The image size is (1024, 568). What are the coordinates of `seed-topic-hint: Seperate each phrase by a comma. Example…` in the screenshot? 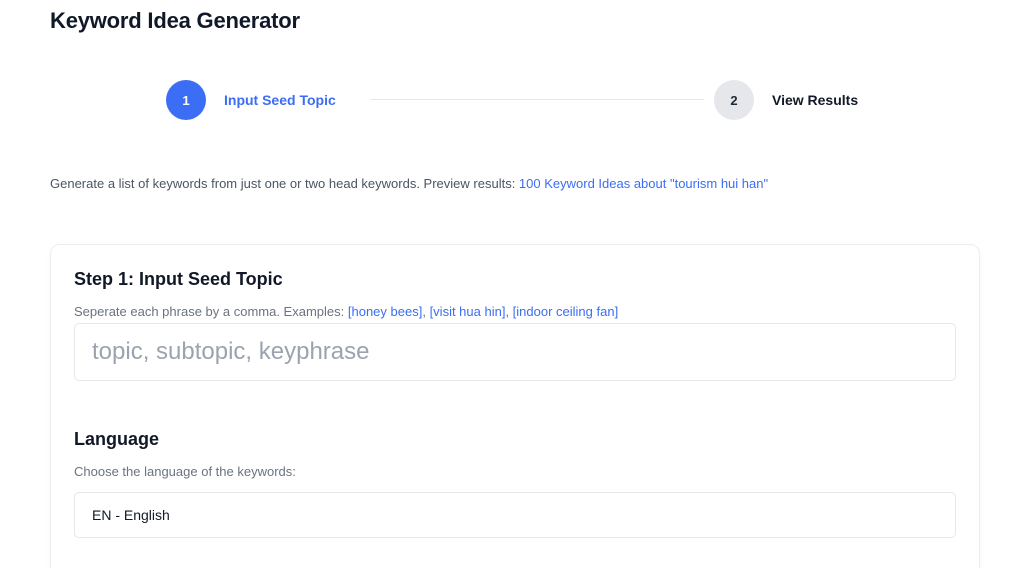 It's located at (346, 311).